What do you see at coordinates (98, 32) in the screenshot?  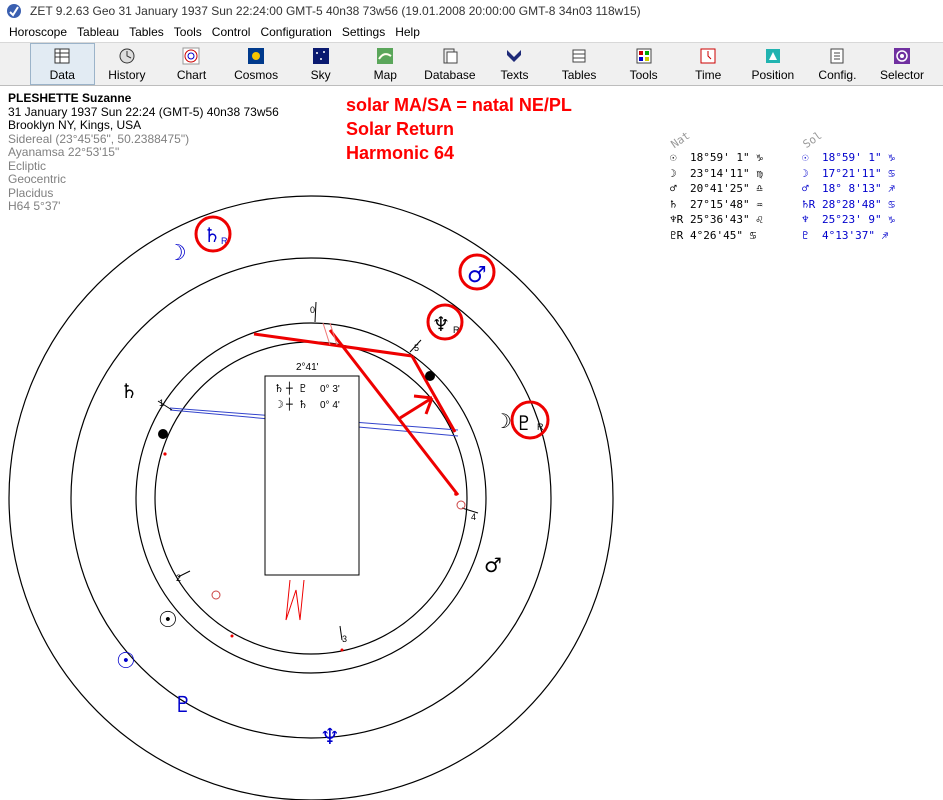 I see `menu-tableau: Tableau` at bounding box center [98, 32].